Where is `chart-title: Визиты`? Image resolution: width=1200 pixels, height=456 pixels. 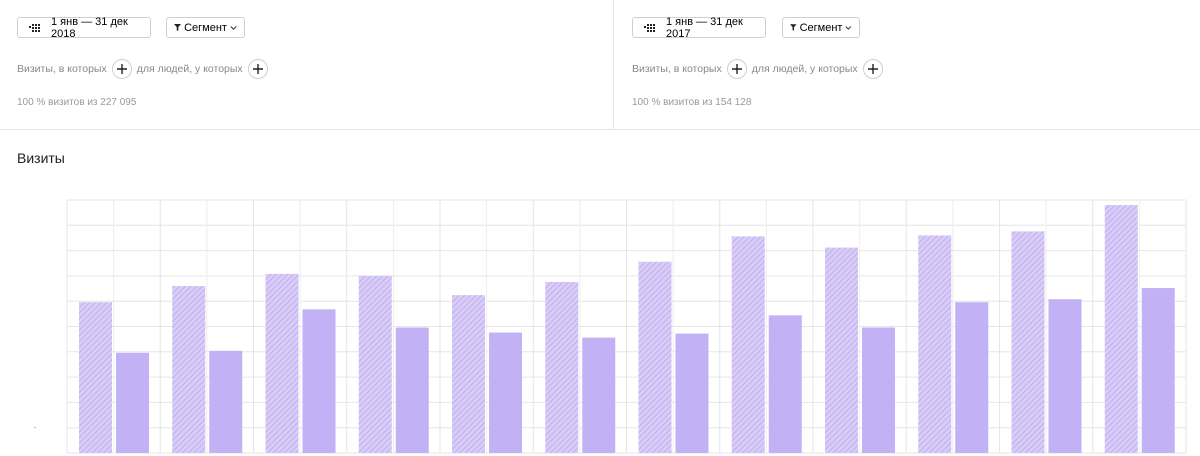 chart-title: Визиты is located at coordinates (41, 158).